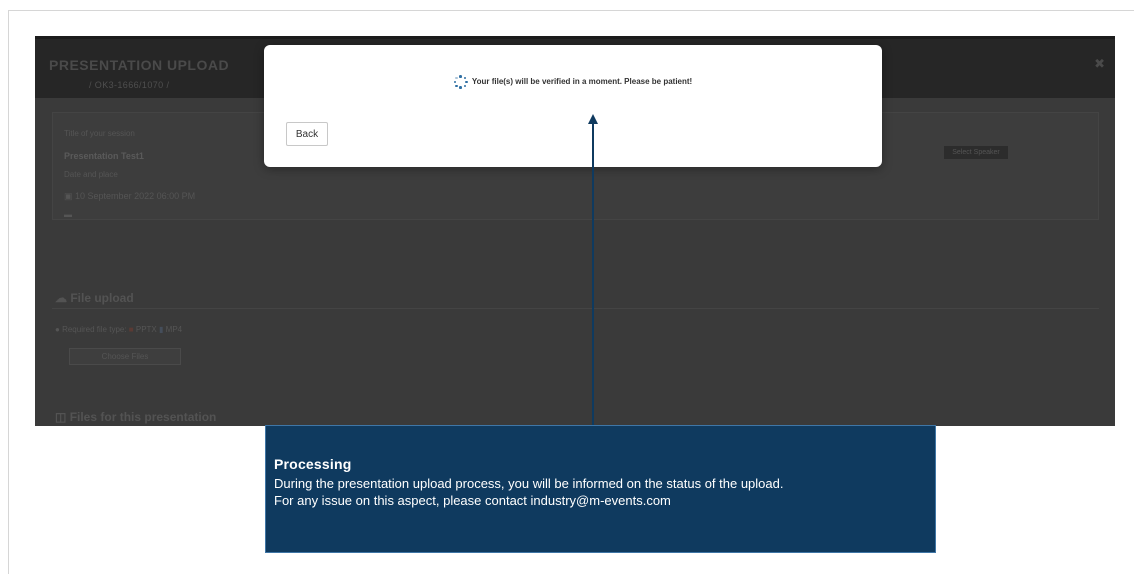 The height and width of the screenshot is (574, 1134). Describe the element at coordinates (129, 85) in the screenshot. I see `session-code: / OK3-1666/1070 /` at that location.